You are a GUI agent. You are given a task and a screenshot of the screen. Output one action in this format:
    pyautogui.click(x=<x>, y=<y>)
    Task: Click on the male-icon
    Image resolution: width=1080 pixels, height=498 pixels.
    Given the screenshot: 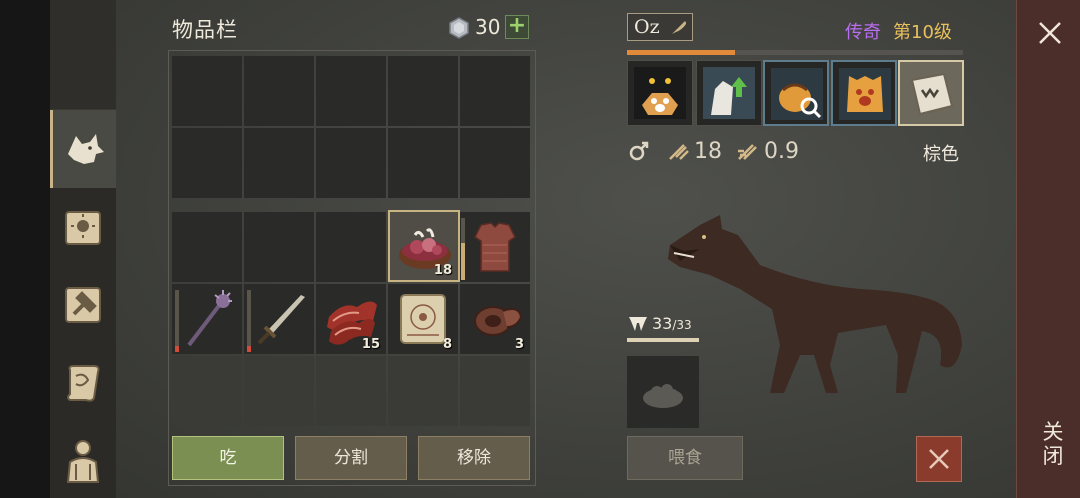 What is the action you would take?
    pyautogui.click(x=639, y=151)
    